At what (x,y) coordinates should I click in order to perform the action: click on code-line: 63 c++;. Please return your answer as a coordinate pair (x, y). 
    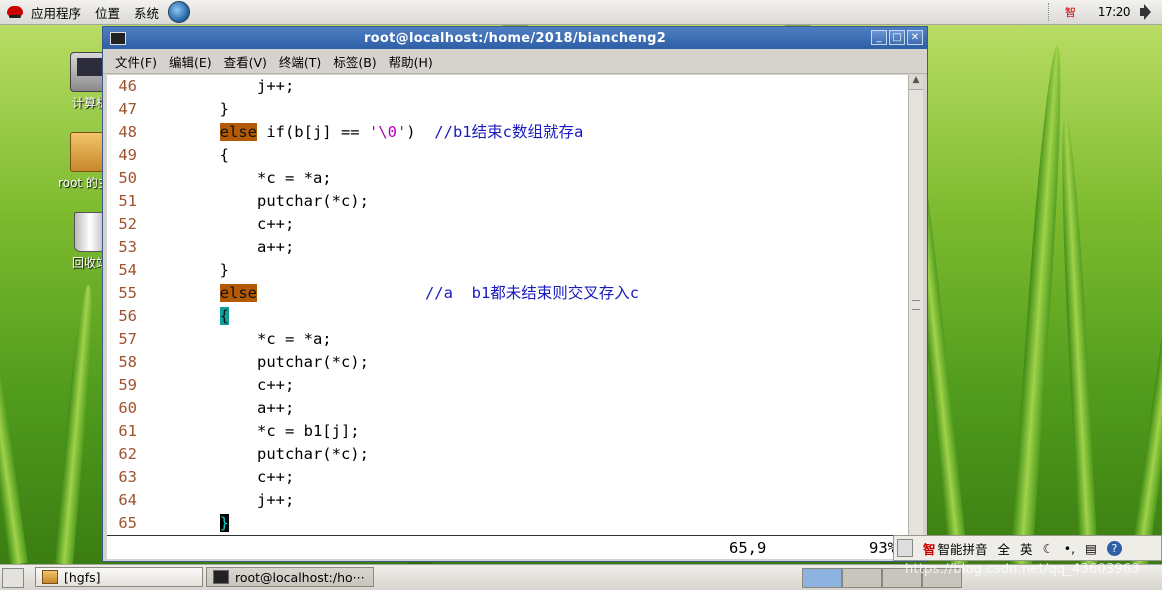
    Looking at the image, I should click on (508, 477).